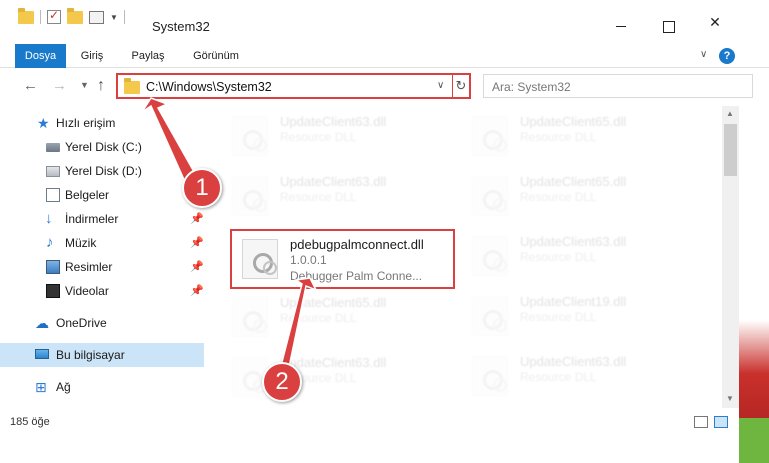  Describe the element at coordinates (92, 56) in the screenshot. I see `tab-home: Giriş` at that location.